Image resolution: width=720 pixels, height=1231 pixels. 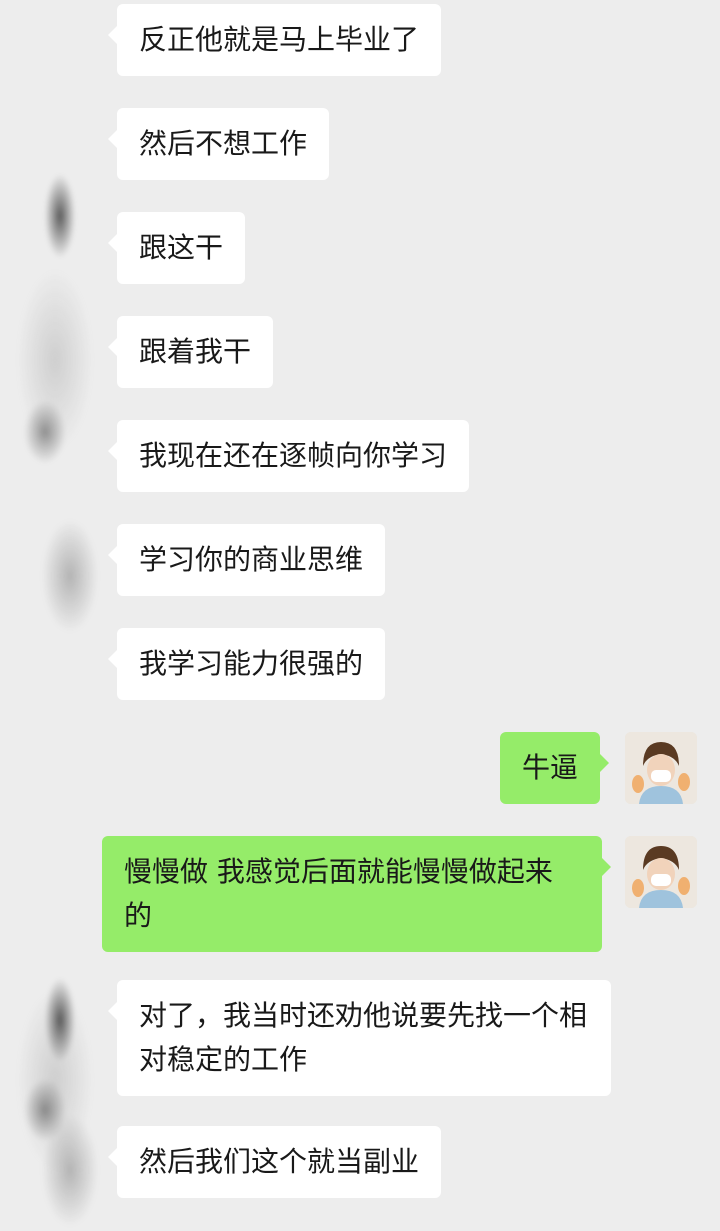 I want to click on message-bubble-incoming: 然后我们这个就当副业, so click(x=274, y=1162).